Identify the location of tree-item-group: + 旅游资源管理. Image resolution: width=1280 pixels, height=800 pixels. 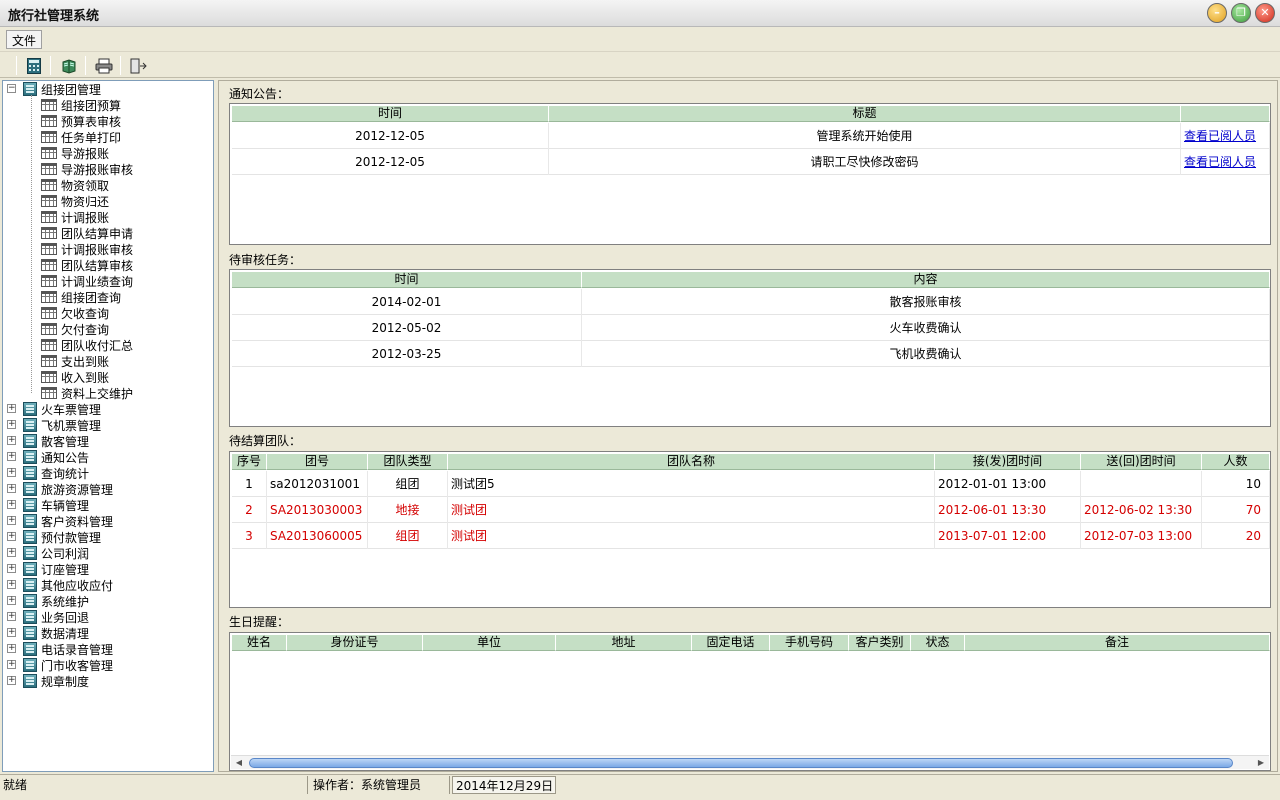
(58, 489).